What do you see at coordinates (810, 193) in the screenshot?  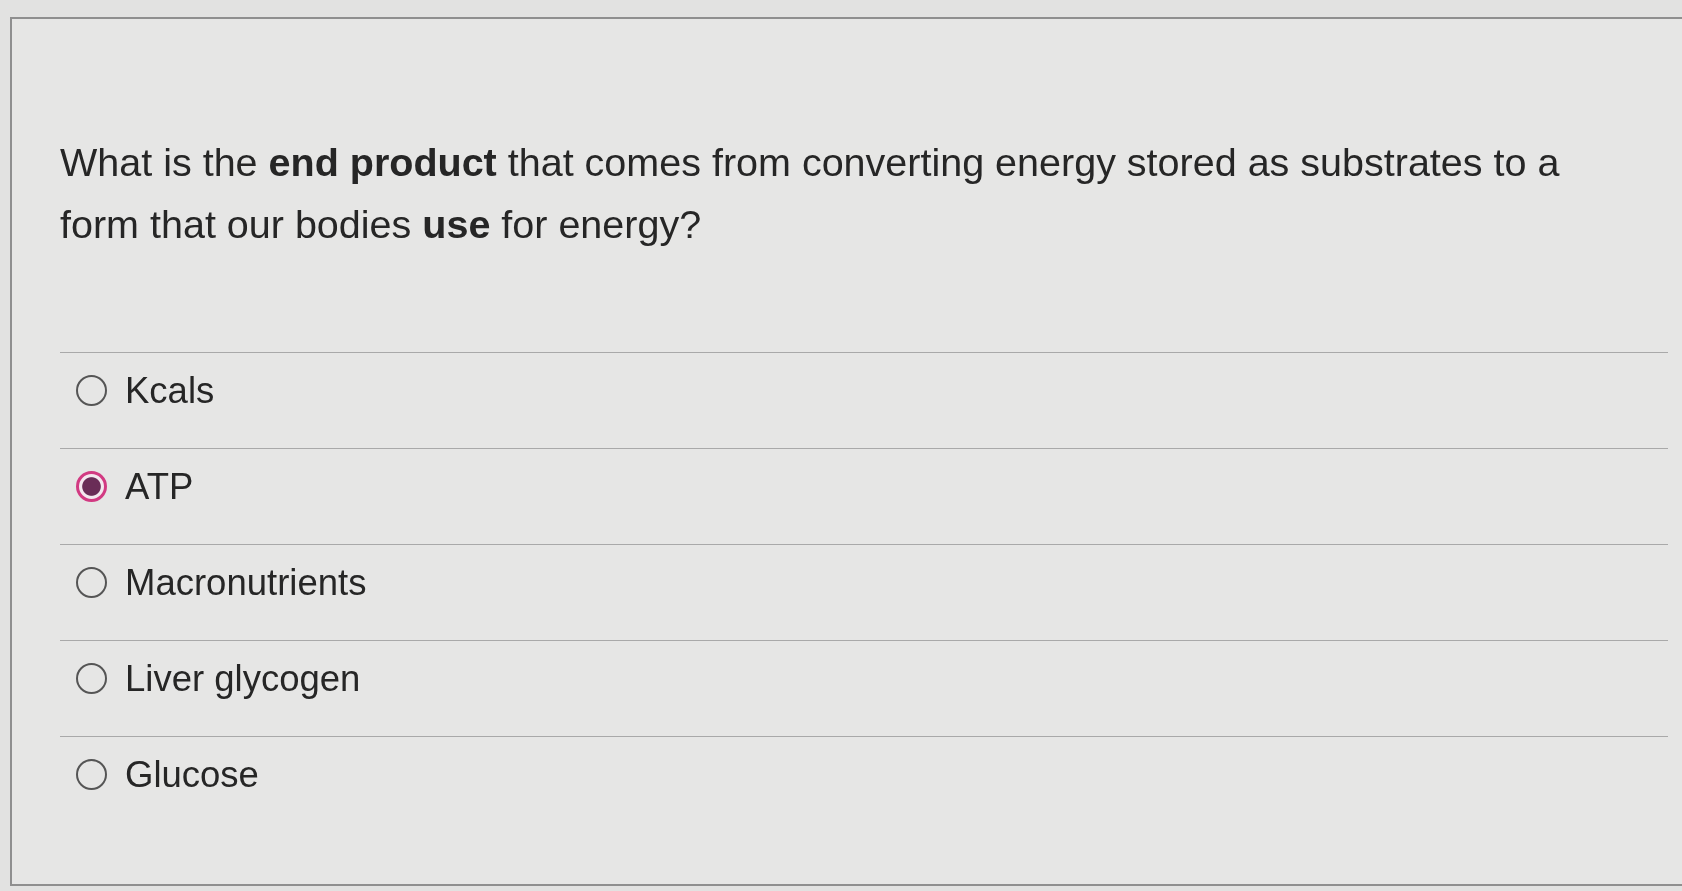 I see `question-text: What is the end product that comes from converting energy stored as substrates to a form that our bodies use for energy?` at bounding box center [810, 193].